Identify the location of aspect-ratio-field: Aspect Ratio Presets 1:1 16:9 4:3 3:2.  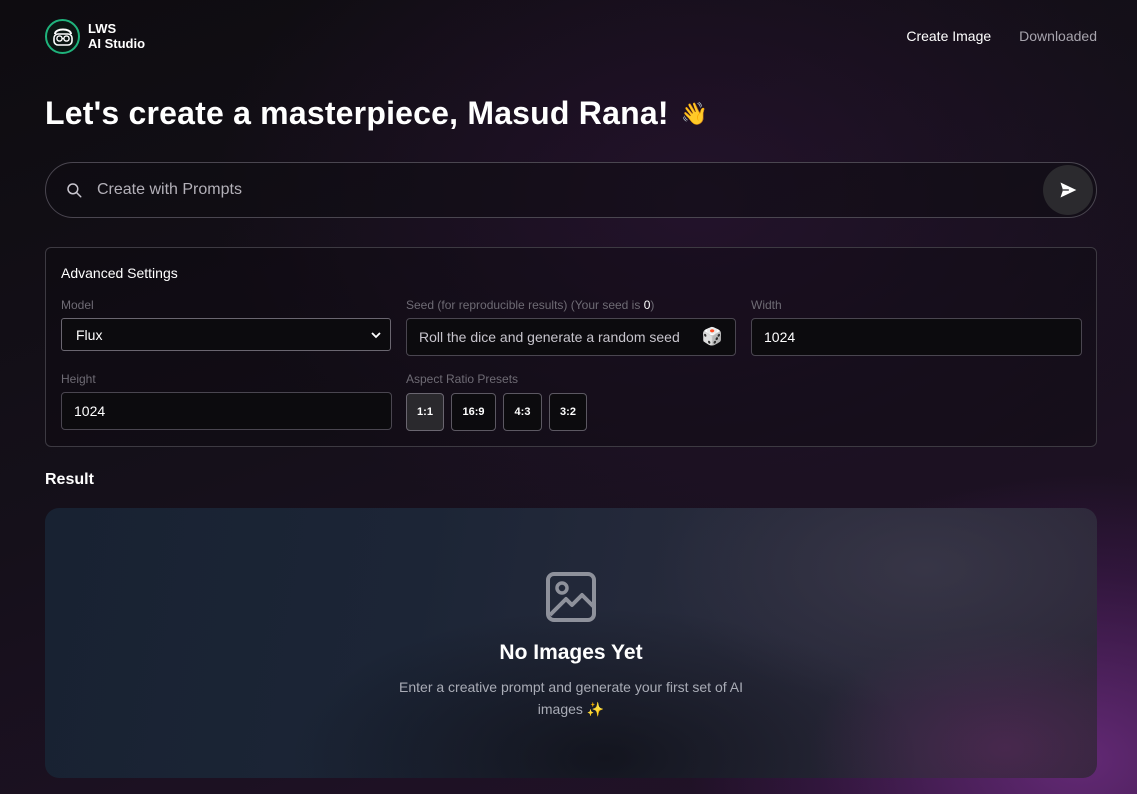
(571, 401).